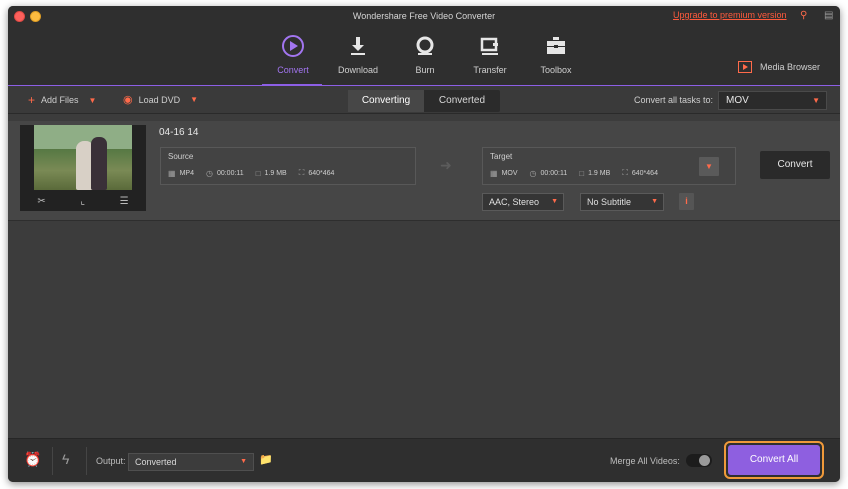 The height and width of the screenshot is (489, 848). What do you see at coordinates (514, 202) in the screenshot?
I see `audio-value: AAC, Stereo` at bounding box center [514, 202].